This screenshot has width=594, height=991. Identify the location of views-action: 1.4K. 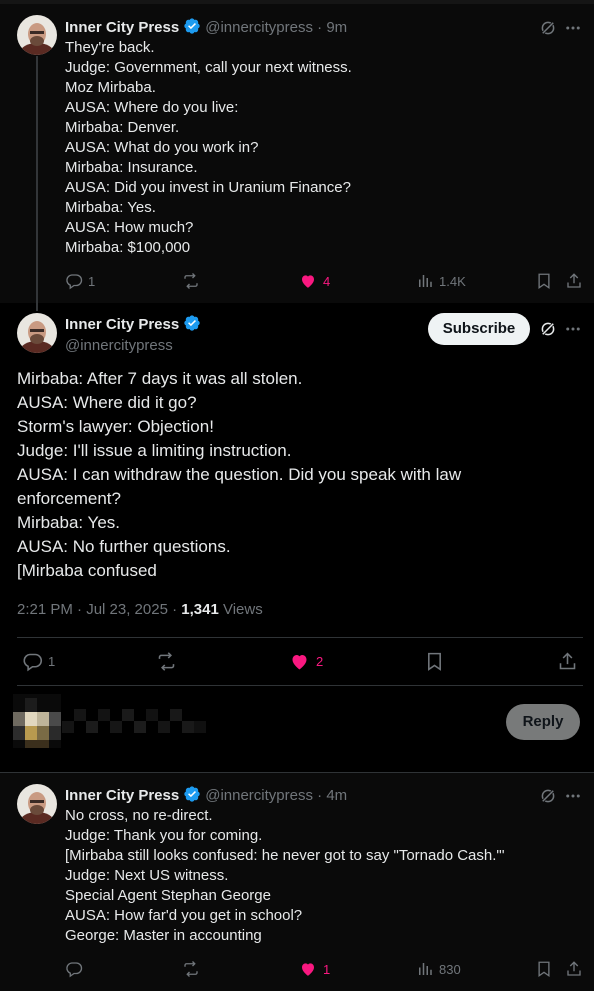
(441, 281).